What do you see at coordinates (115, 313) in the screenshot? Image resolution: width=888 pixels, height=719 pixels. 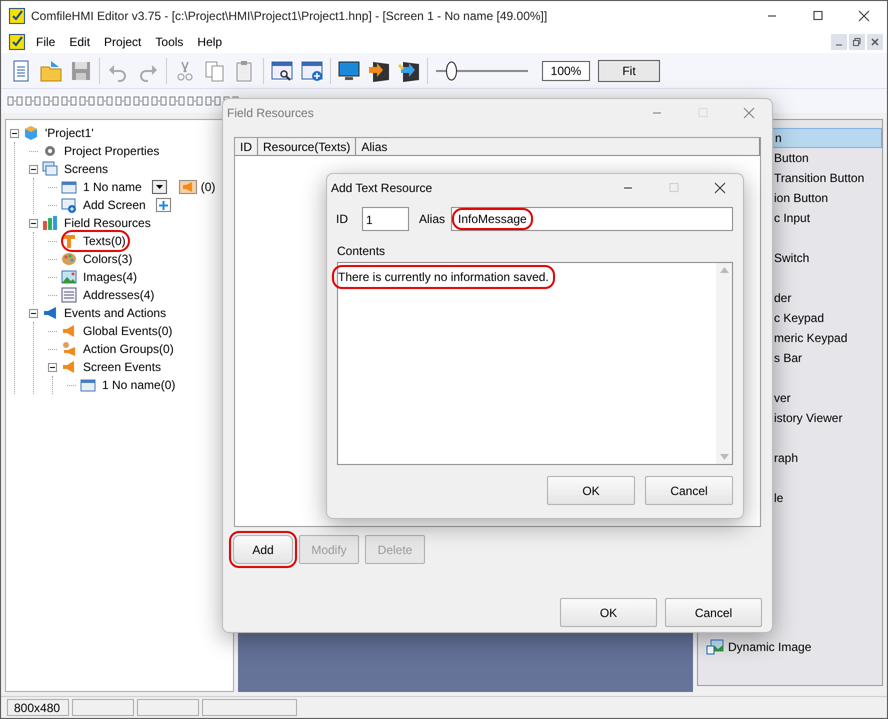 I see `tree-item: Events and Actions` at bounding box center [115, 313].